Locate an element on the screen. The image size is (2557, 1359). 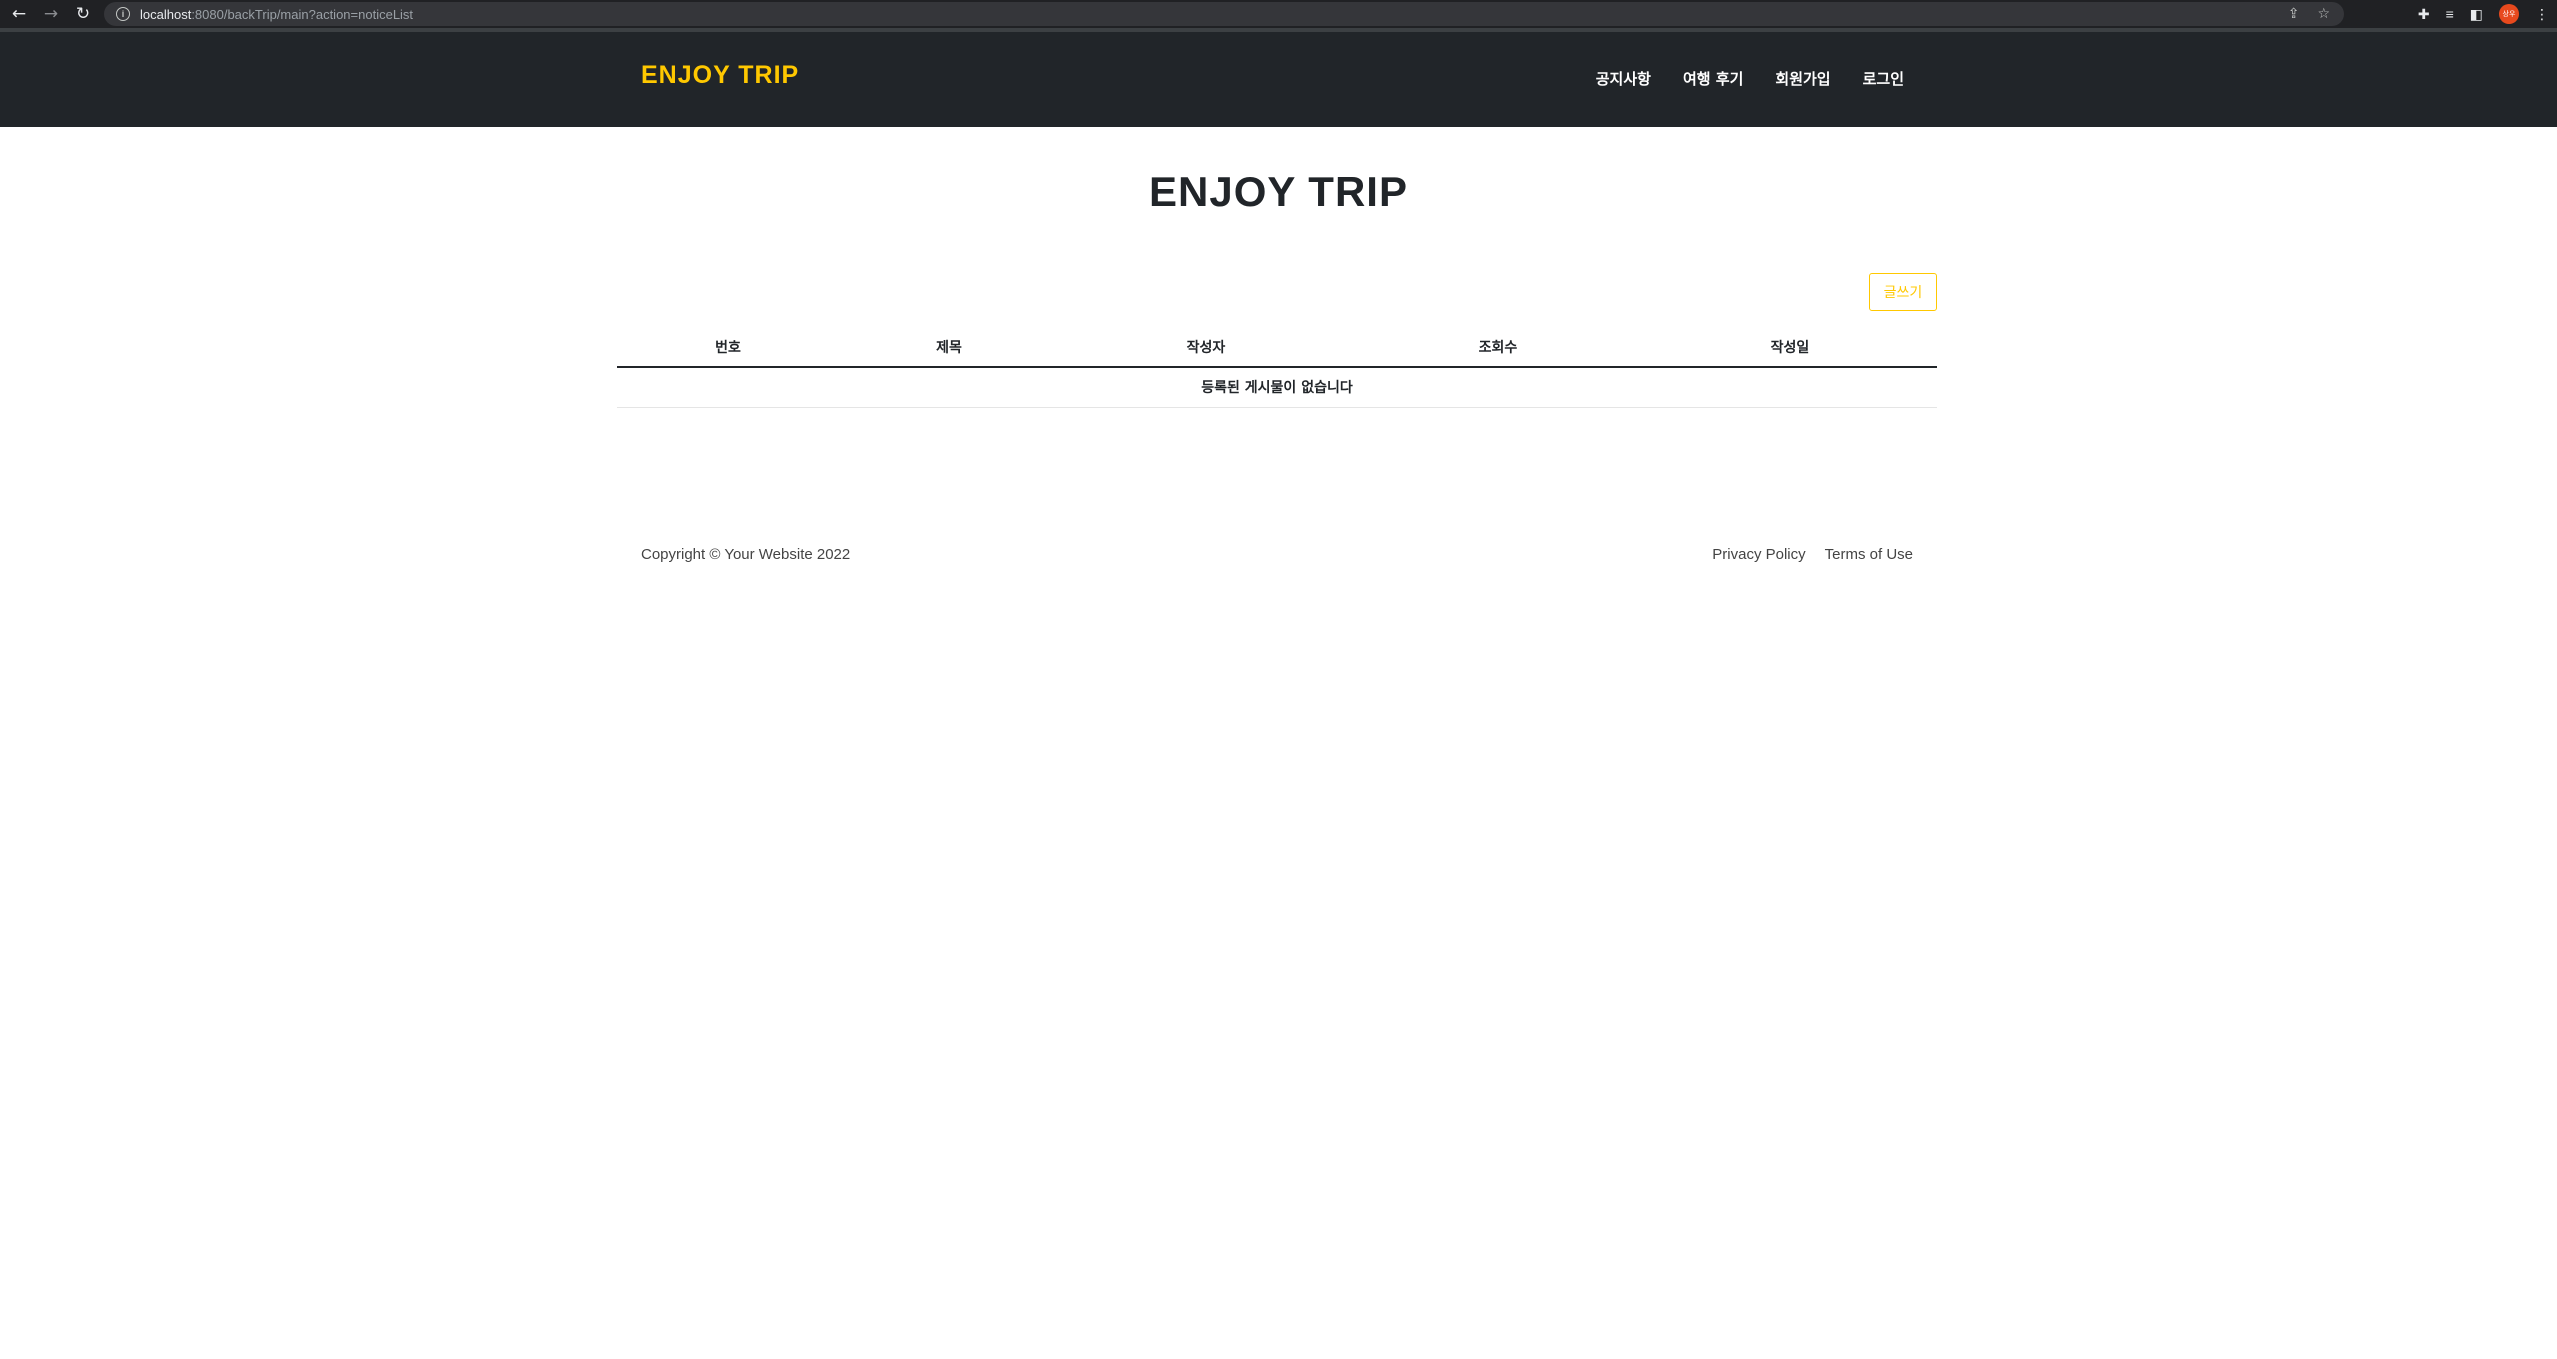
nav-notice: 공지사항 is located at coordinates (1623, 78).